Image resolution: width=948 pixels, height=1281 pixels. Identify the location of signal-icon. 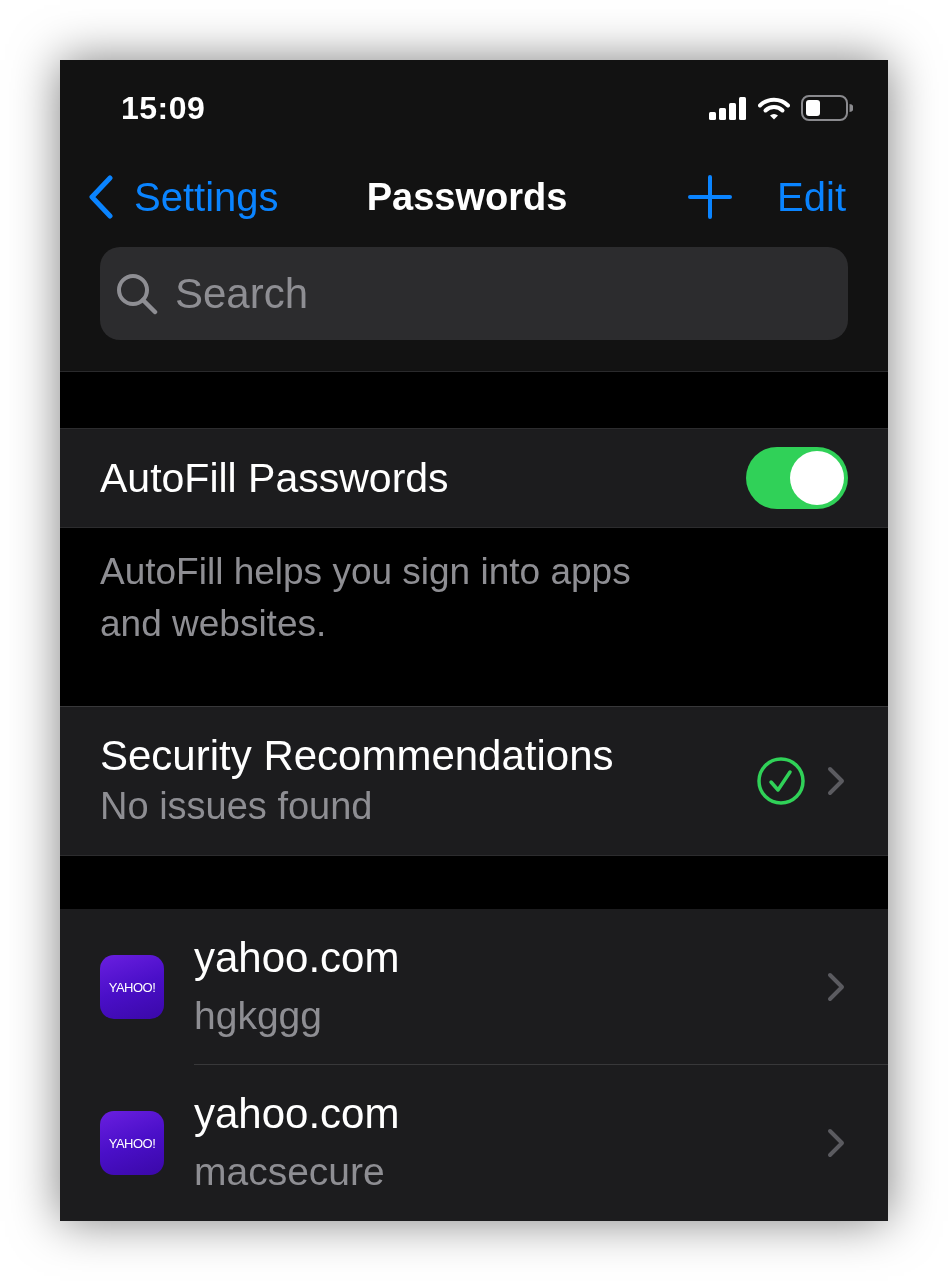
(728, 108).